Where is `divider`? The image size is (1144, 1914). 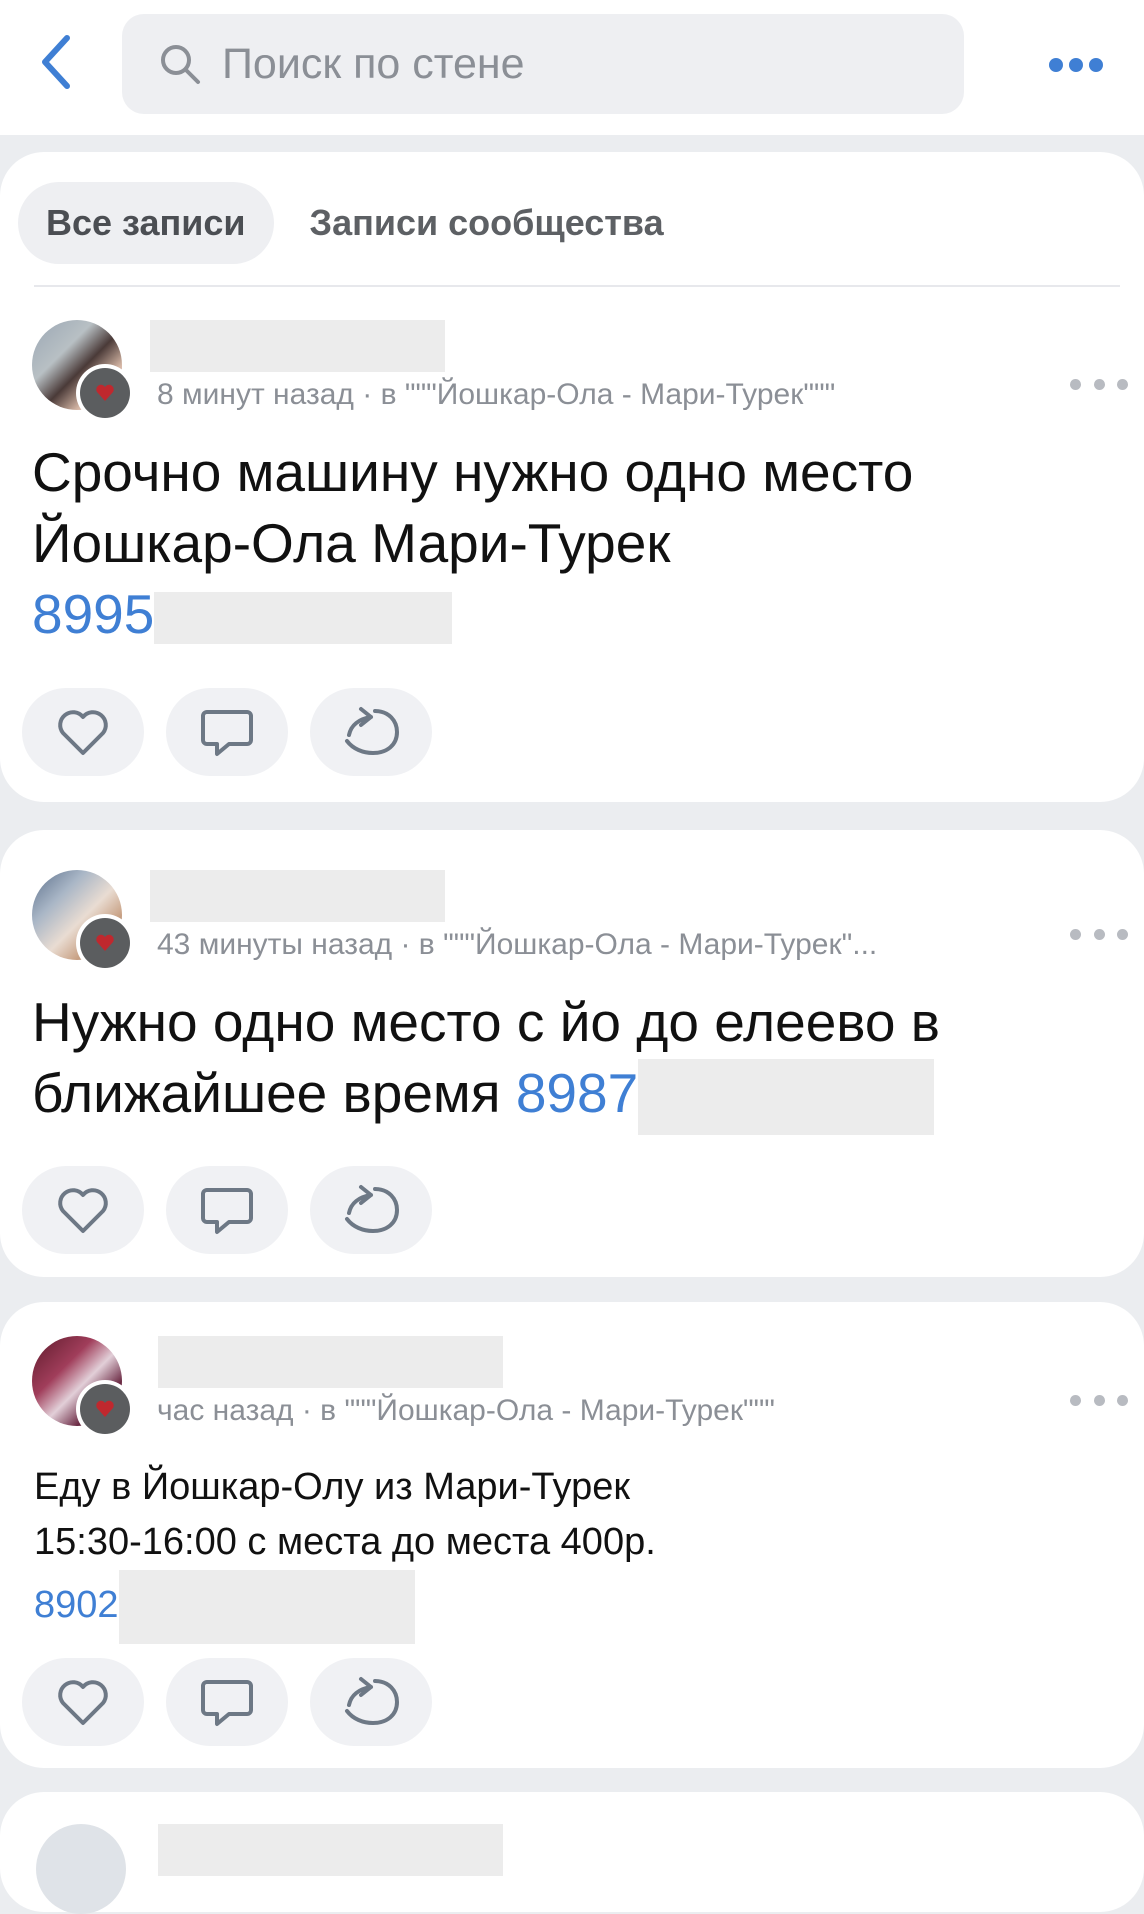 divider is located at coordinates (577, 286).